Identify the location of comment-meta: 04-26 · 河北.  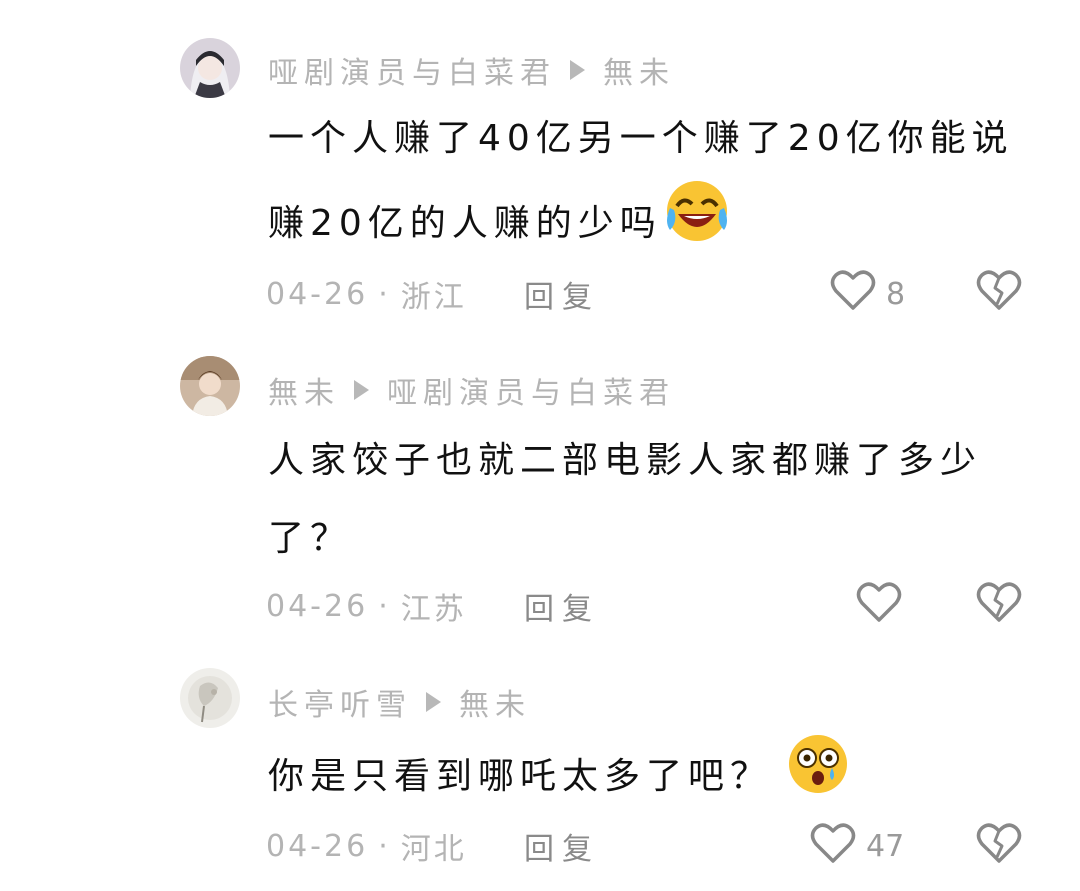
(366, 846).